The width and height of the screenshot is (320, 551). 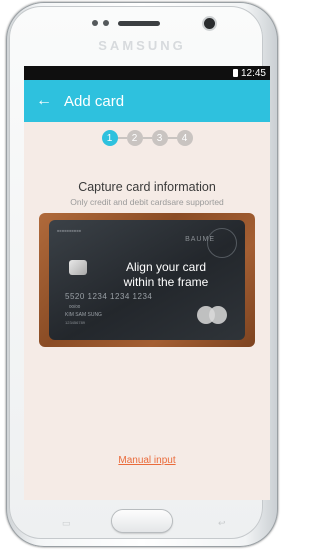 What do you see at coordinates (222, 243) in the screenshot?
I see `card-emblem` at bounding box center [222, 243].